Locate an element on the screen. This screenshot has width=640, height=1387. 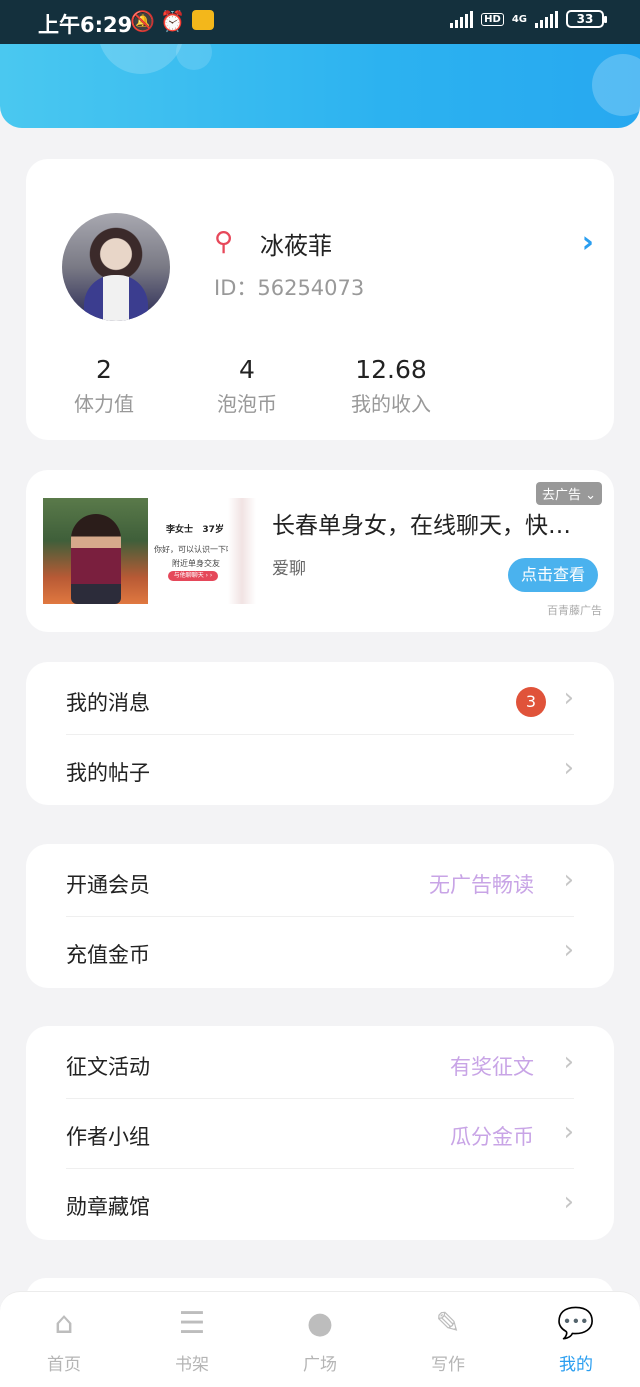
tab-label: 写作 is located at coordinates (448, 1365).